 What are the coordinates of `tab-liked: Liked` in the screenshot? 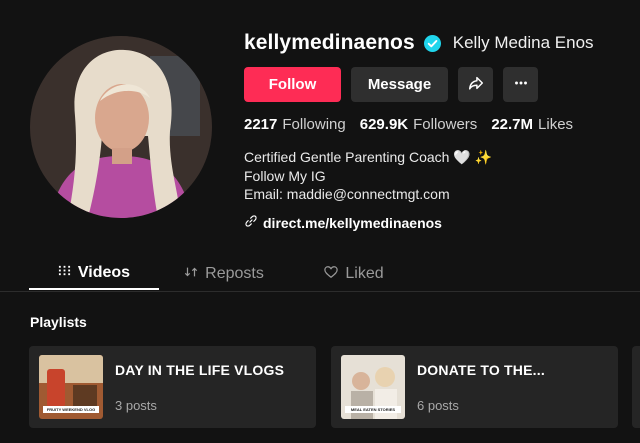 It's located at (354, 274).